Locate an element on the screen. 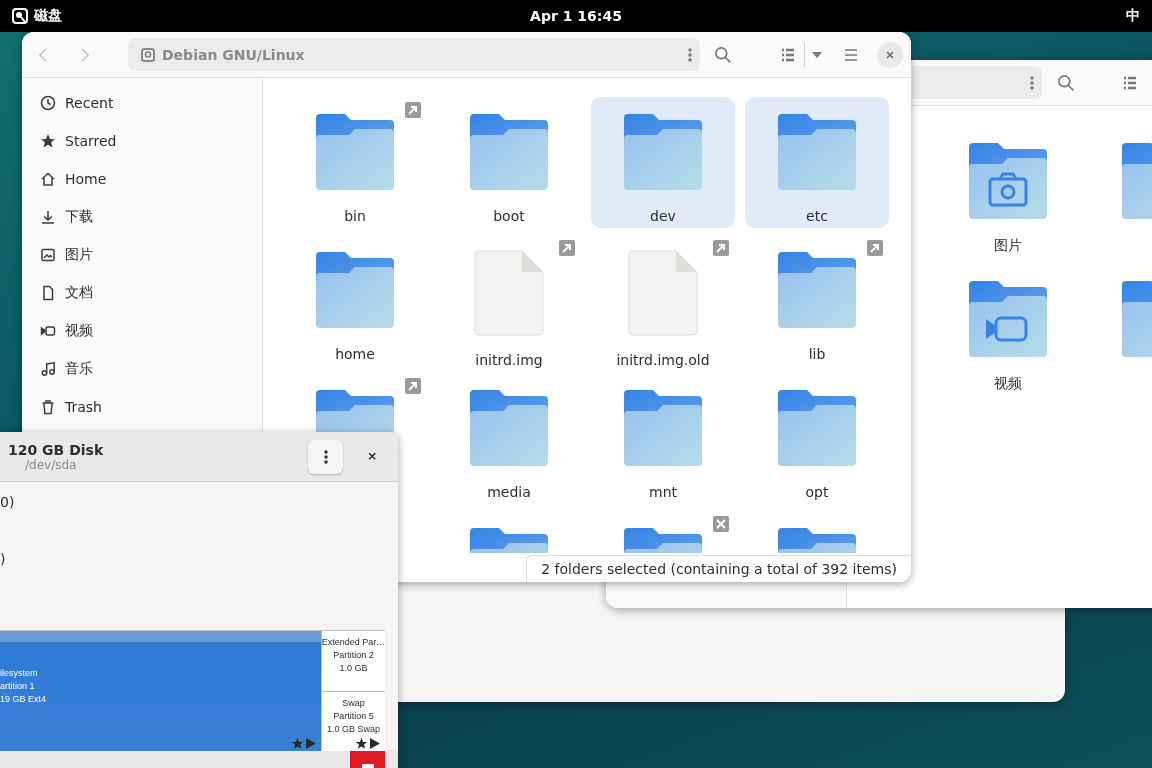 This screenshot has width=1152, height=768. clock: Apr 1 16:45 is located at coordinates (576, 16).